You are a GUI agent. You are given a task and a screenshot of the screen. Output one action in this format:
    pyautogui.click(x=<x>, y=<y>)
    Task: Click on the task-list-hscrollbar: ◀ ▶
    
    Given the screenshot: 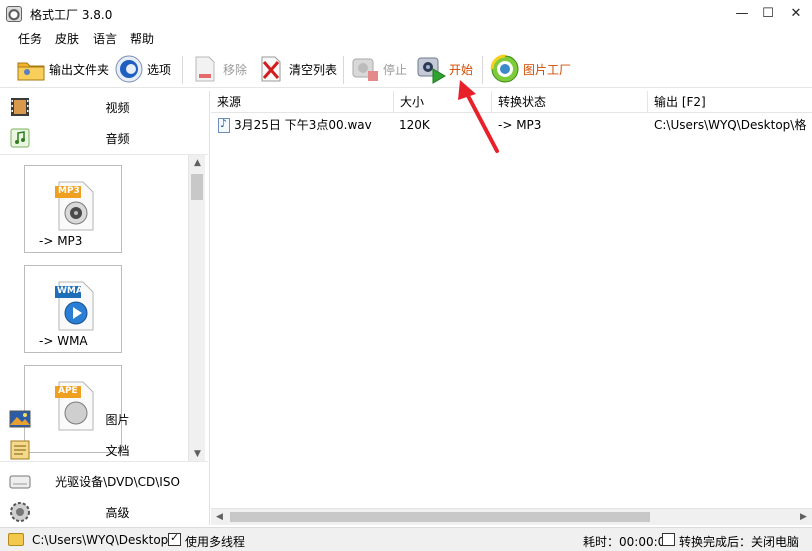 What is the action you would take?
    pyautogui.click(x=511, y=516)
    